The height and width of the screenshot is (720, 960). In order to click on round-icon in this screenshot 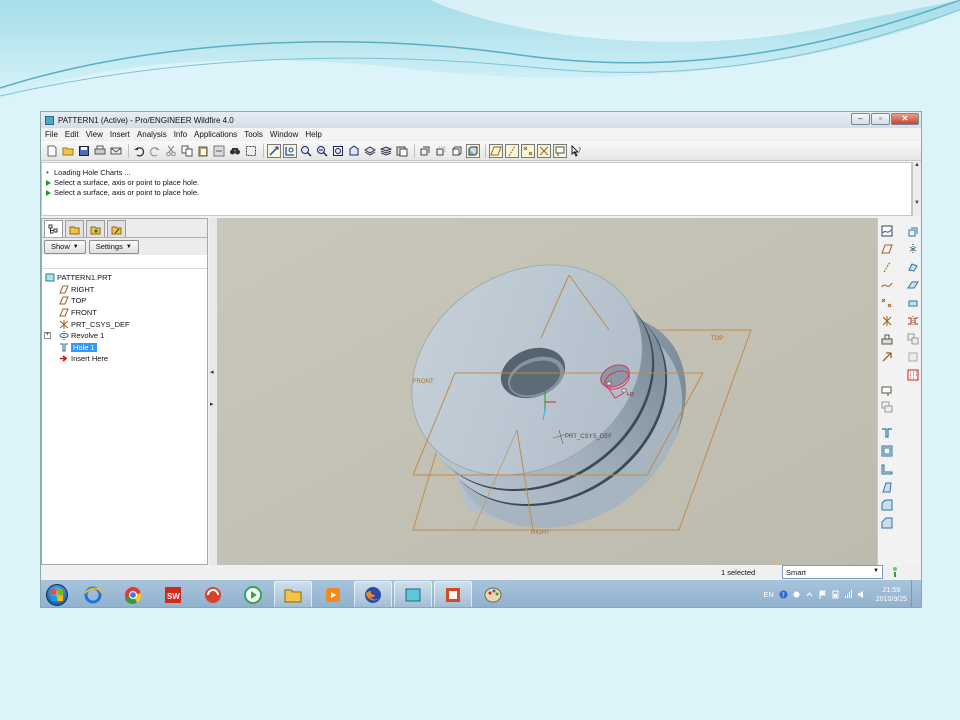, I will do `click(887, 505)`.